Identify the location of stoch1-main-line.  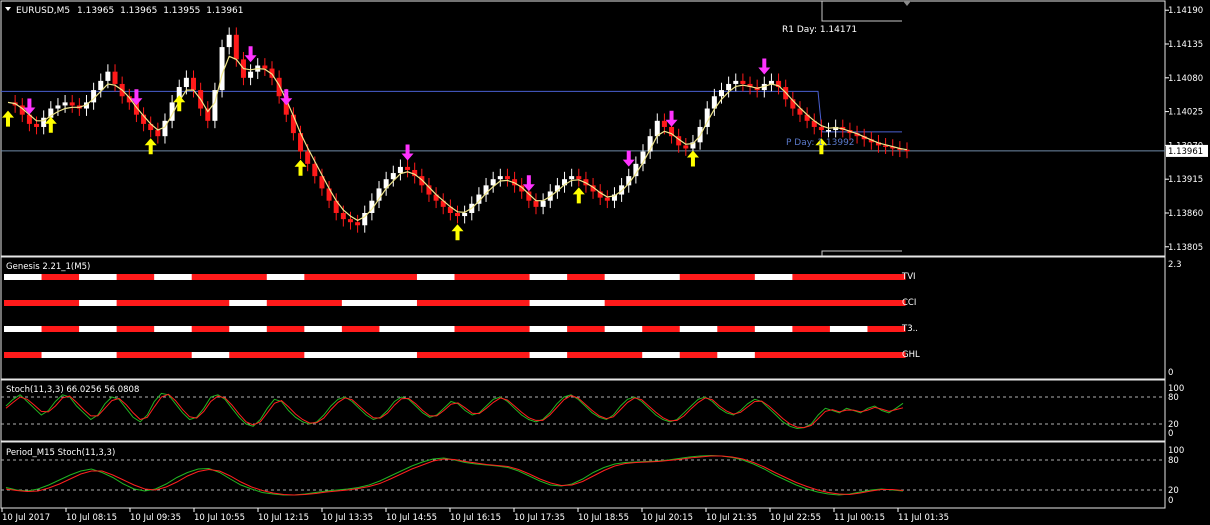
(454, 411).